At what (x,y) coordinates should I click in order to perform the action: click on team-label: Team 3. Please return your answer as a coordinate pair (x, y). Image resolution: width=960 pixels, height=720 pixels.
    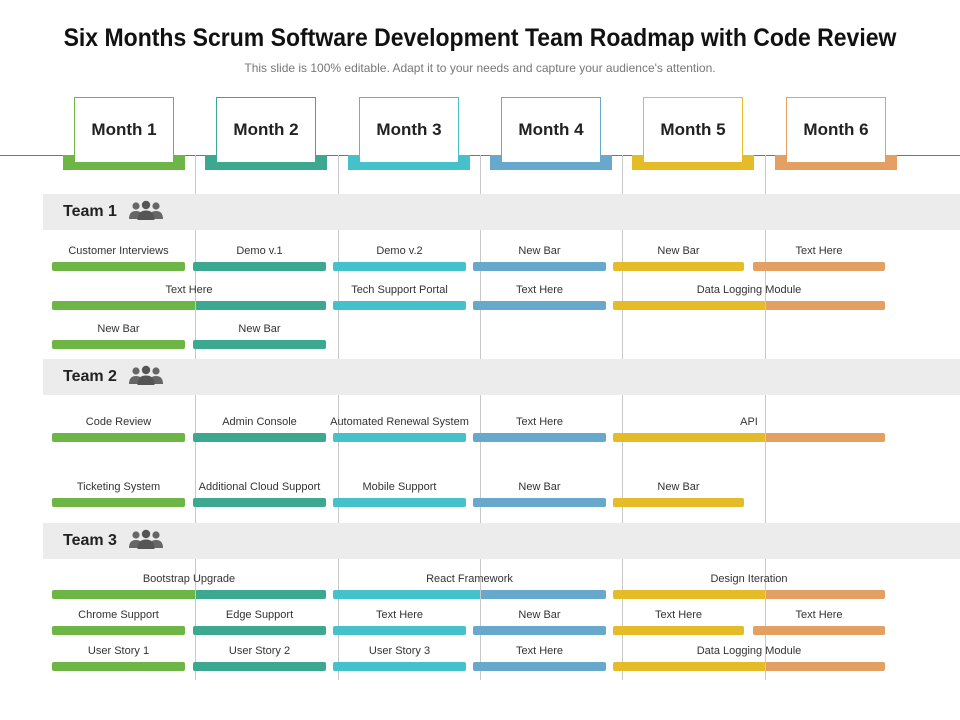
    Looking at the image, I should click on (90, 540).